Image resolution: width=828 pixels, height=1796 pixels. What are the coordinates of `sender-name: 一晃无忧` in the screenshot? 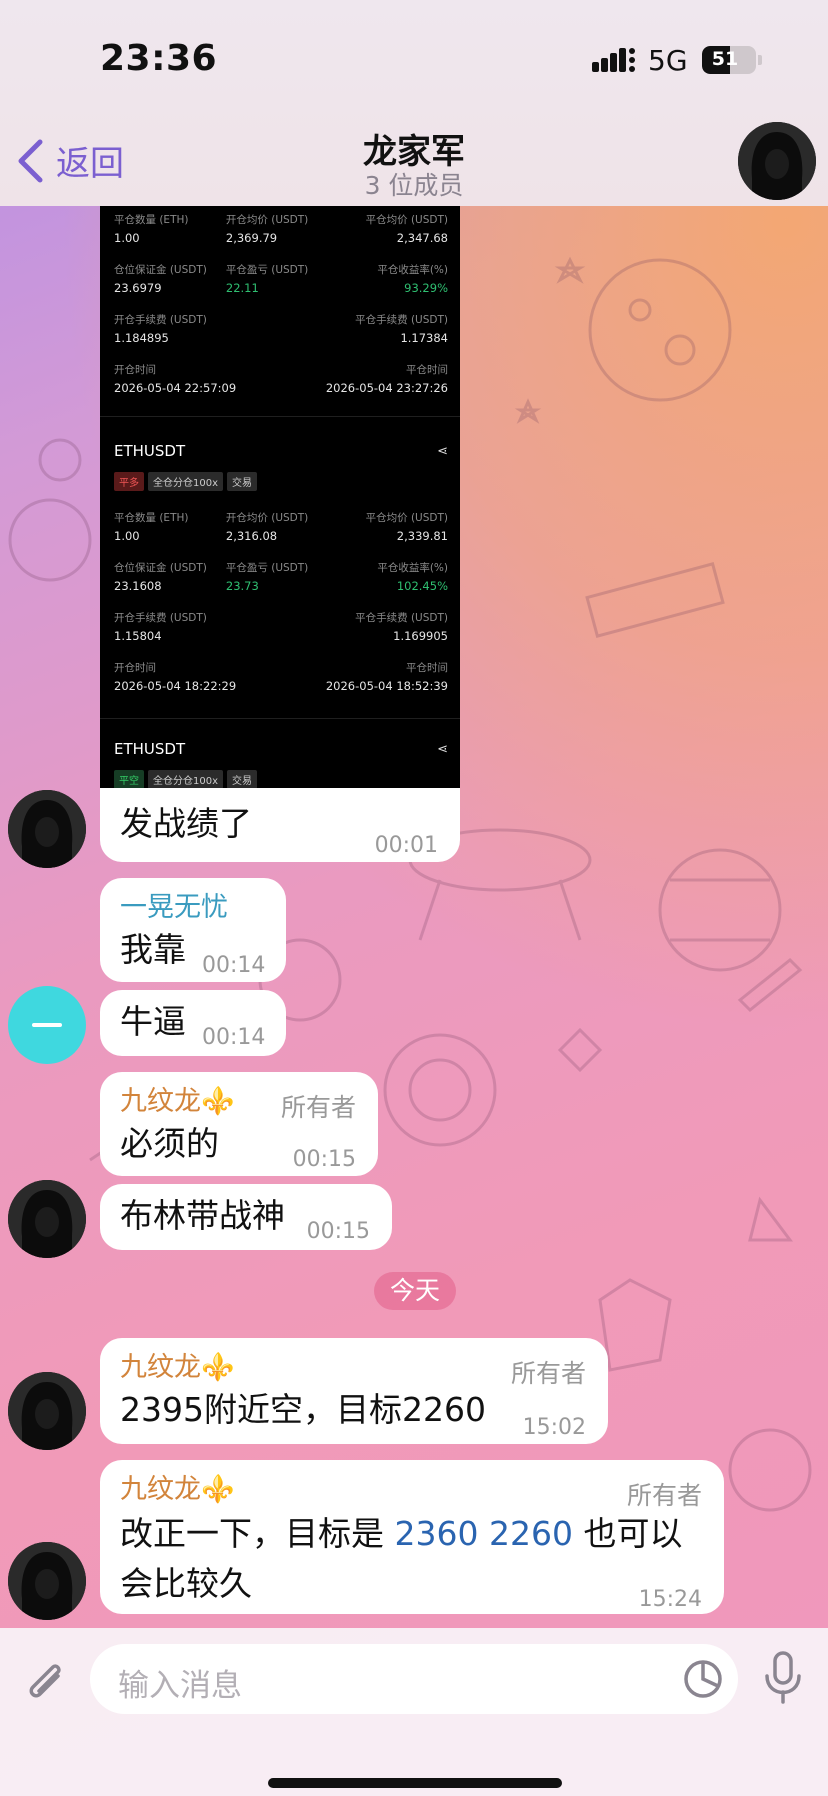 It's located at (174, 908).